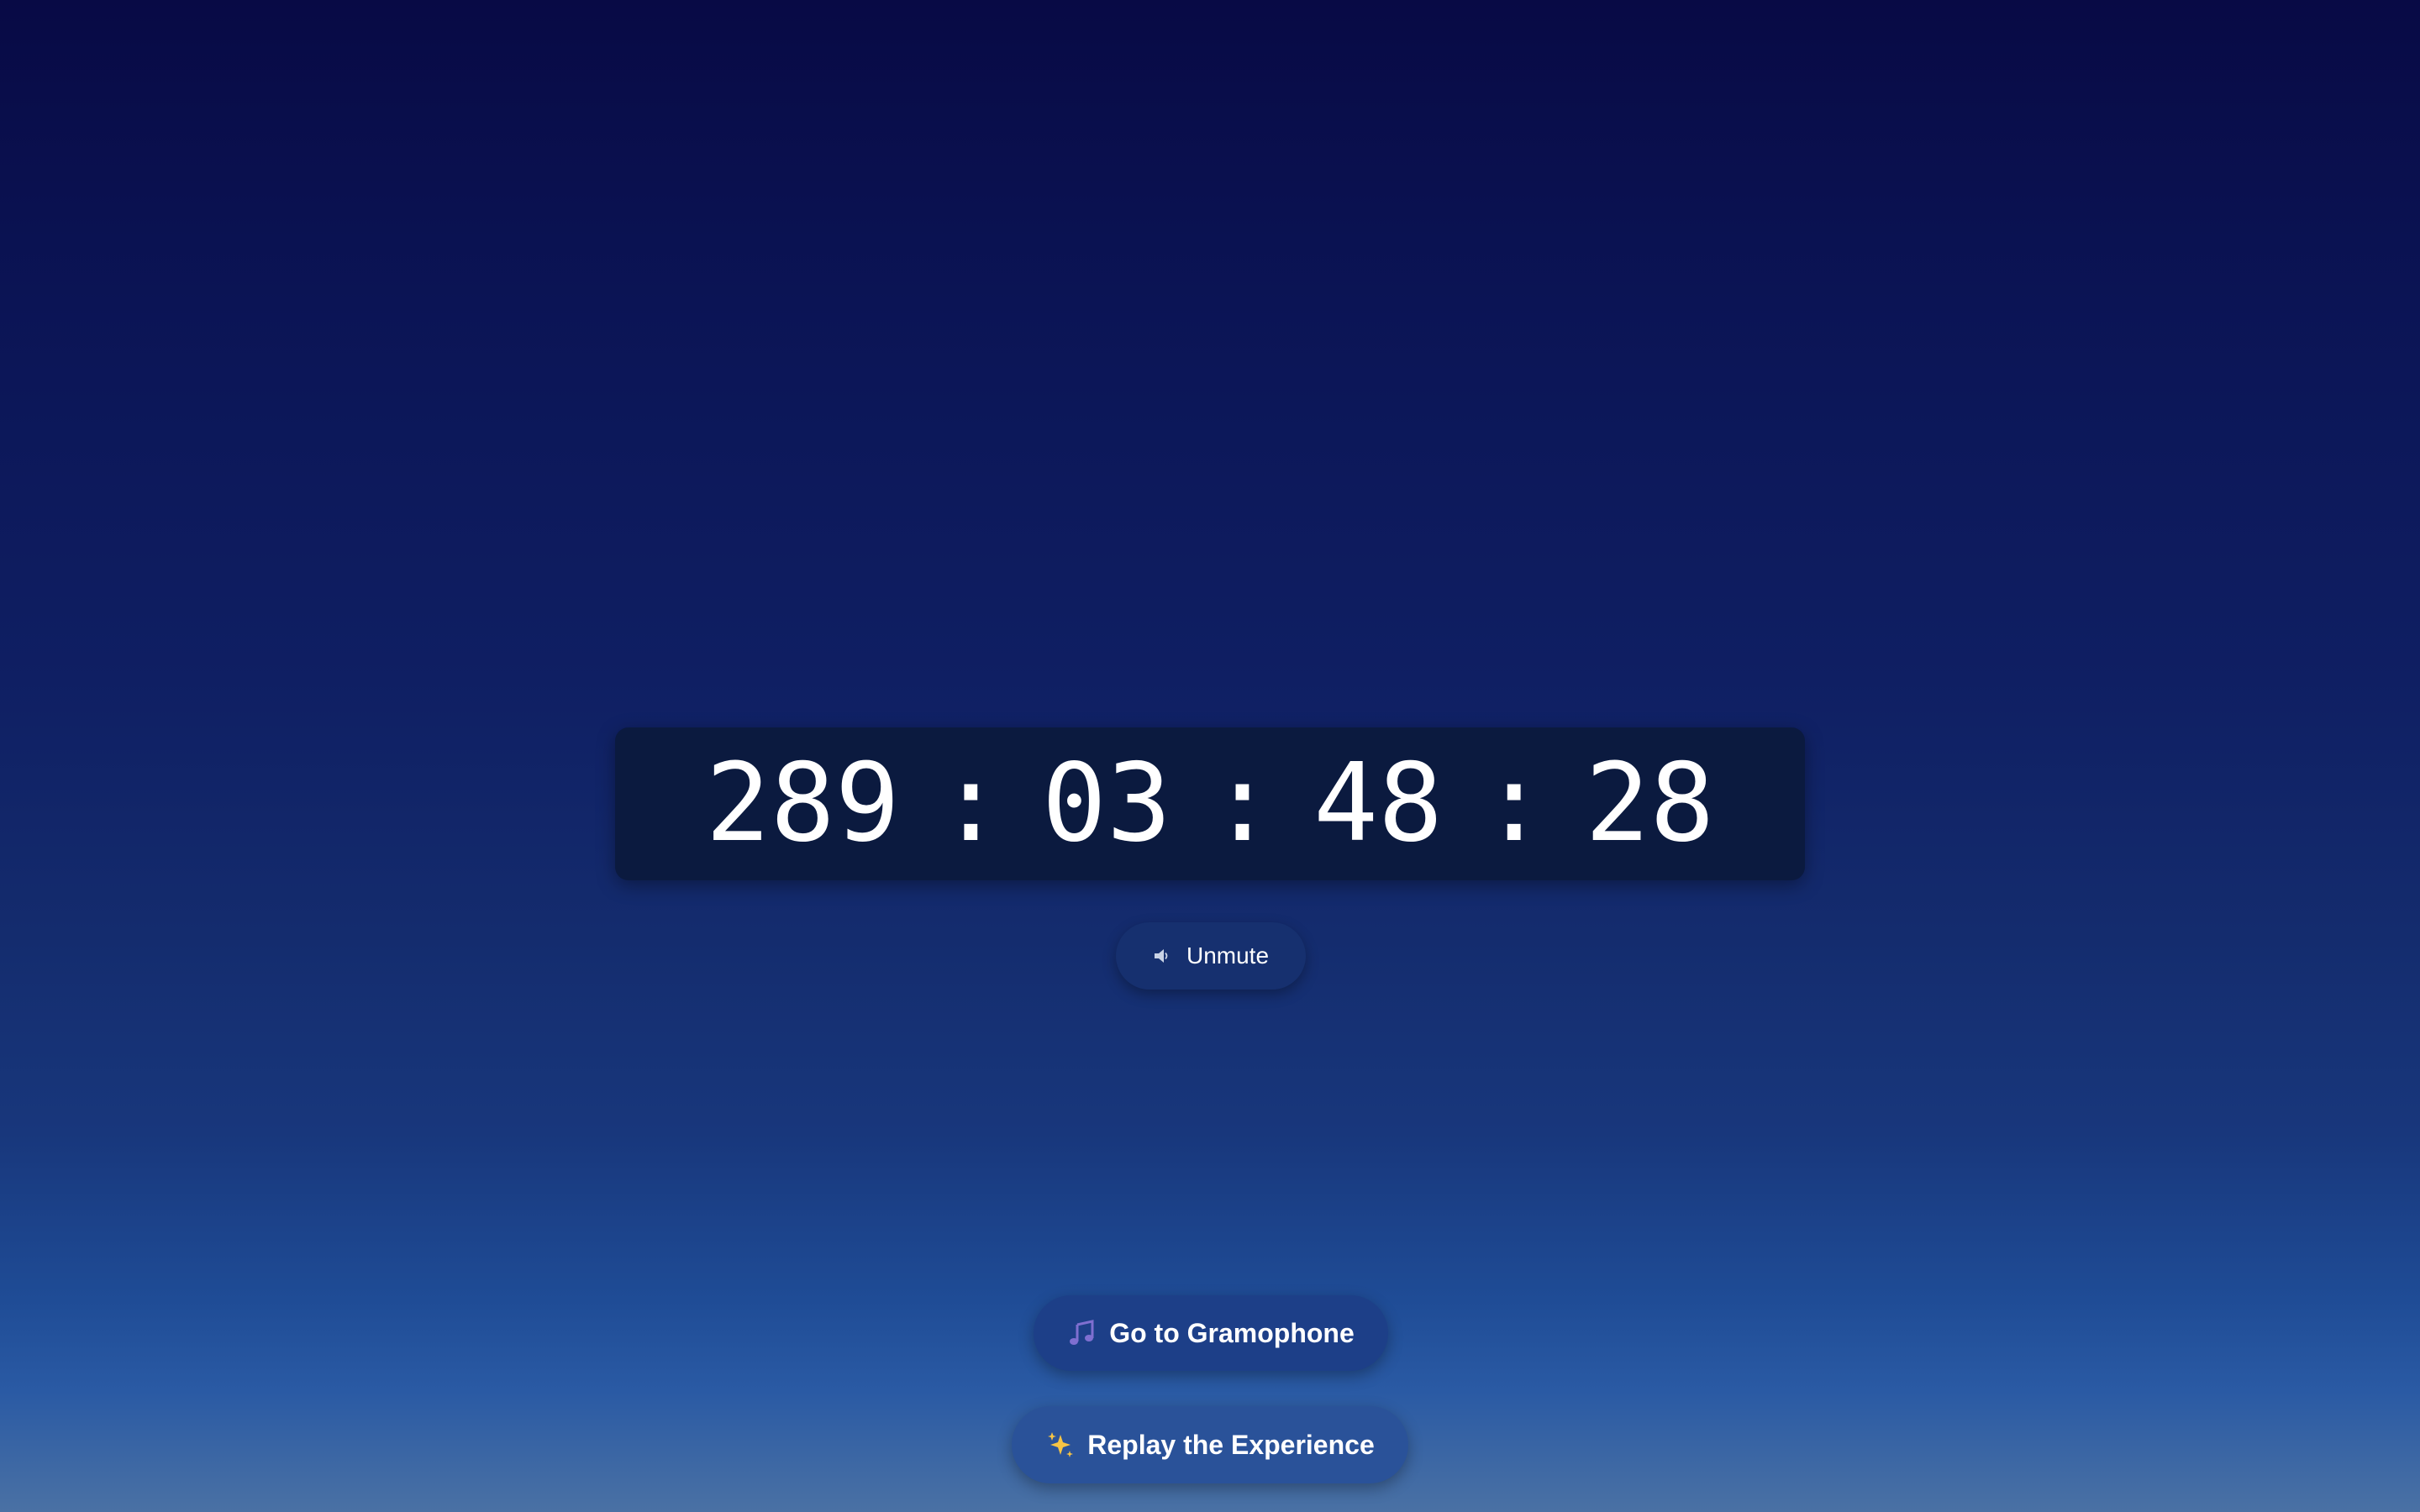  I want to click on unmute-button: Unmute, so click(1211, 956).